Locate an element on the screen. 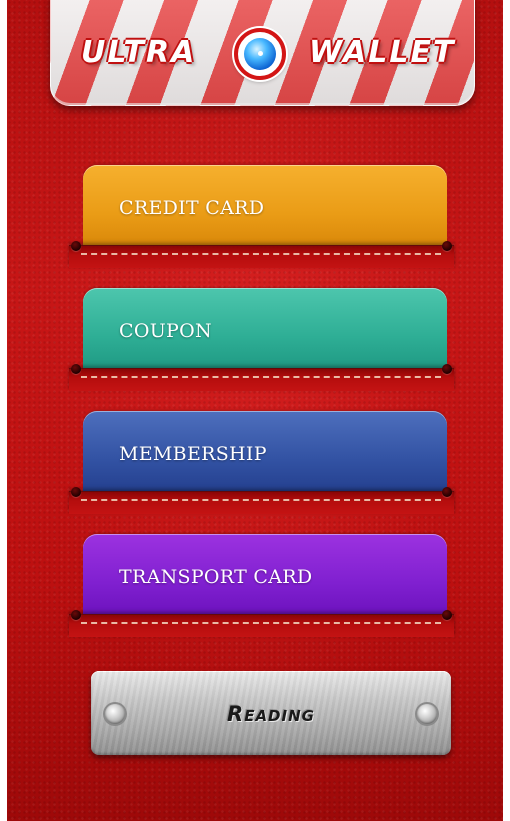 This screenshot has height=821, width=510. pocket-membership: MEMBERSHIP is located at coordinates (261, 462).